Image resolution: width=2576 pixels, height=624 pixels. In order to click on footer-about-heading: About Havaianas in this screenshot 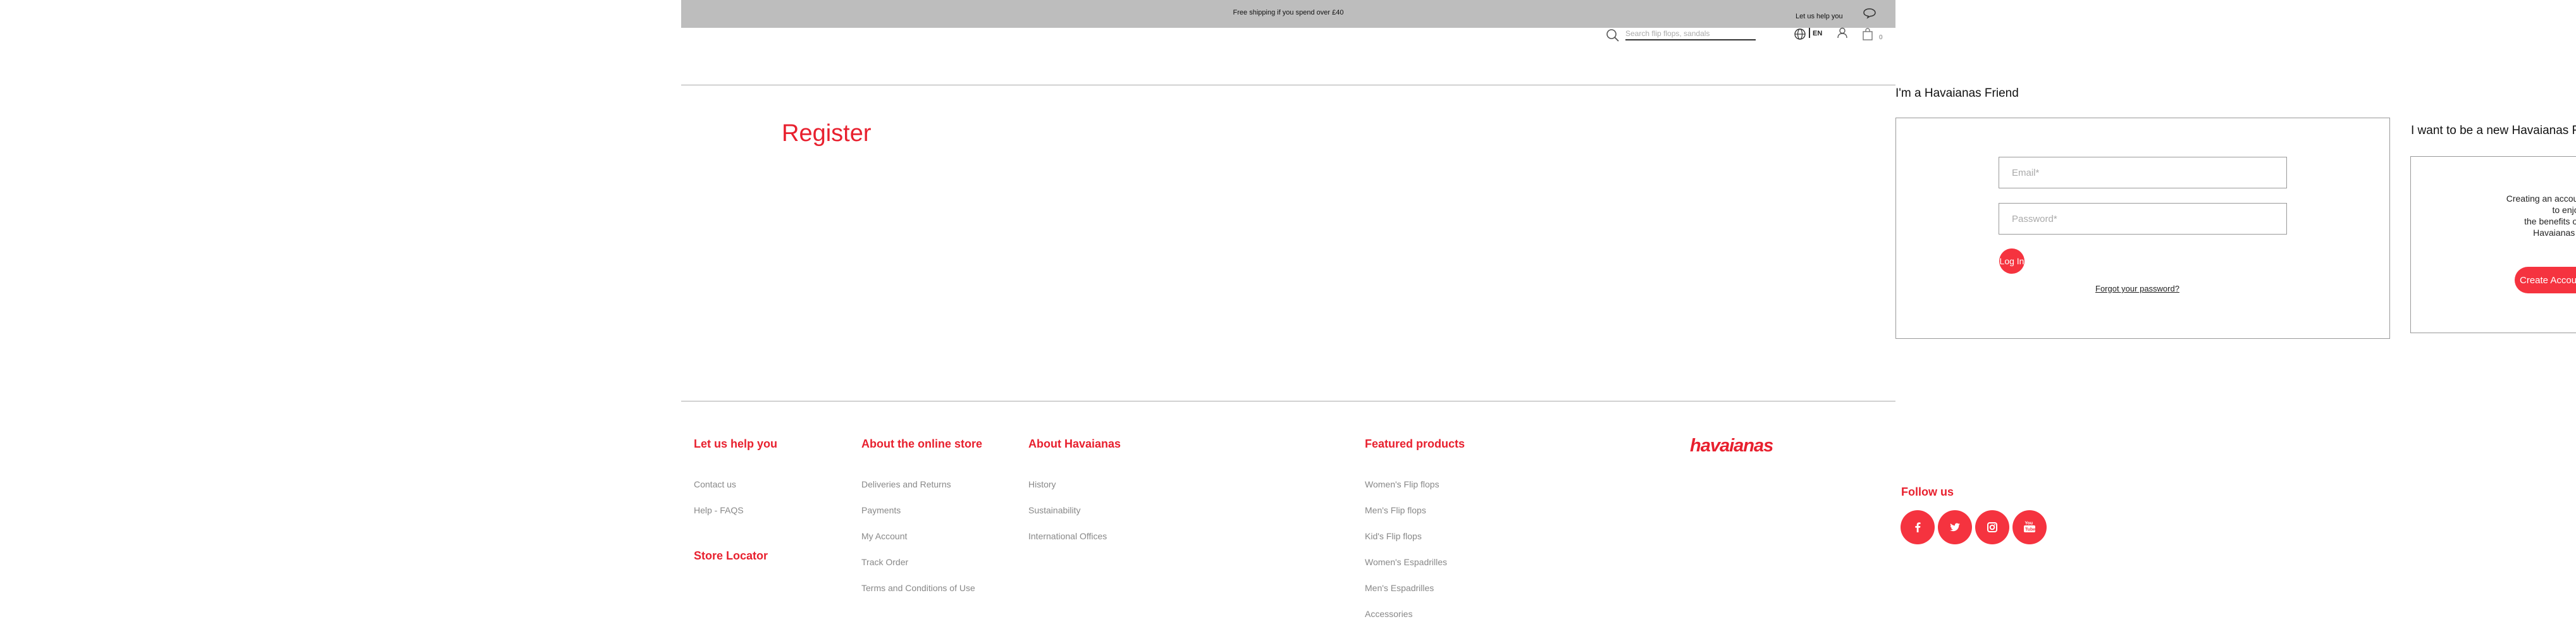, I will do `click(1074, 443)`.